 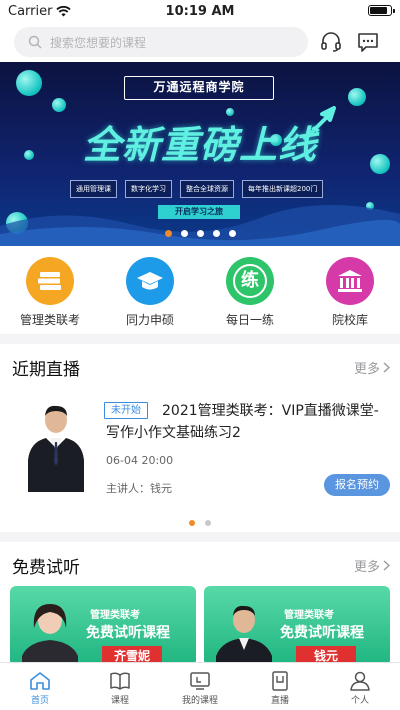 I want to click on section-title: 近期直播, so click(x=46, y=369).